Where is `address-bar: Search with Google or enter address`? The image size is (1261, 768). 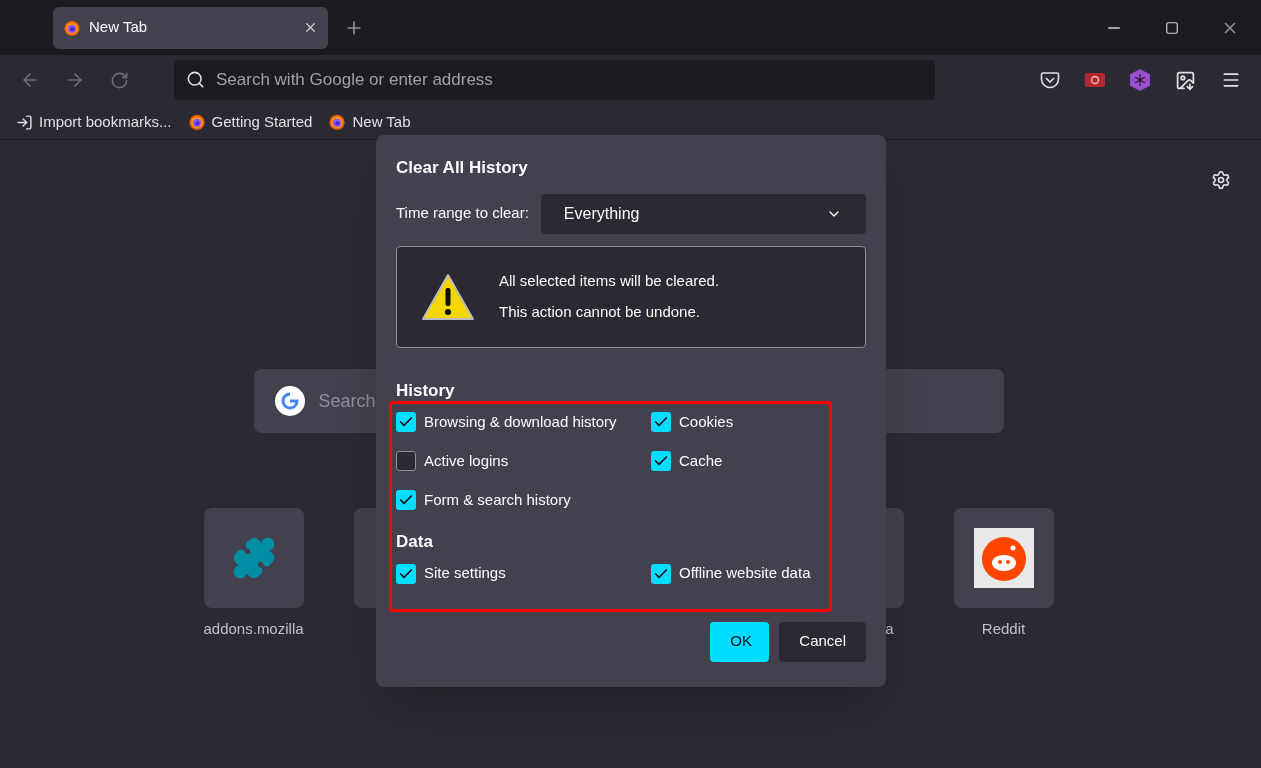 address-bar: Search with Google or enter address is located at coordinates (554, 80).